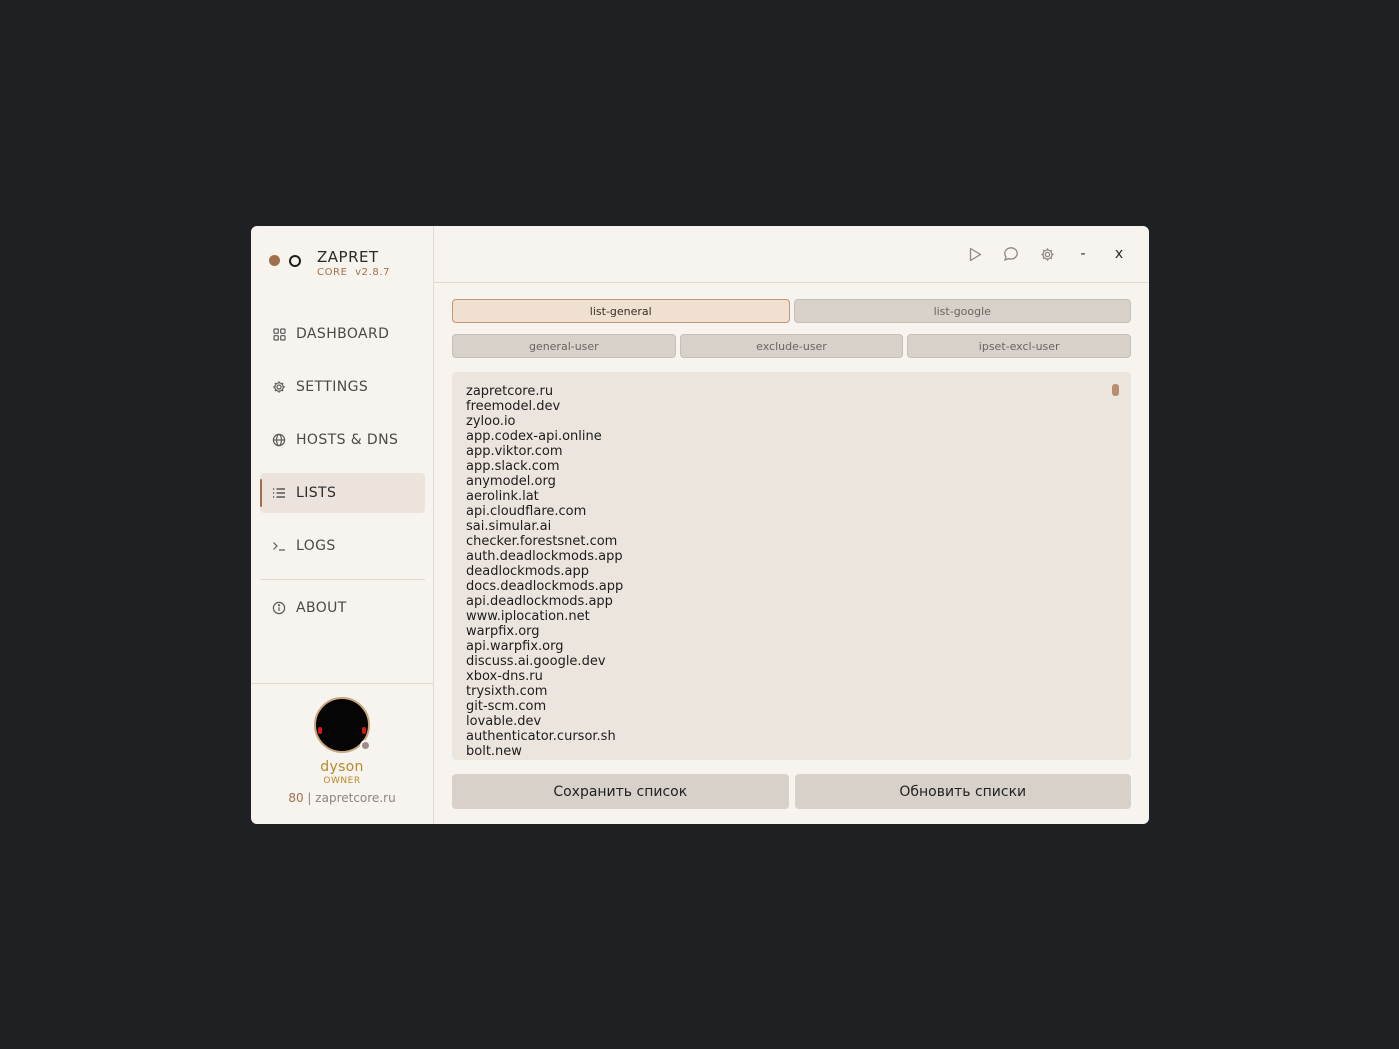  What do you see at coordinates (791, 311) in the screenshot?
I see `list-tabs-primary: list-general list-google` at bounding box center [791, 311].